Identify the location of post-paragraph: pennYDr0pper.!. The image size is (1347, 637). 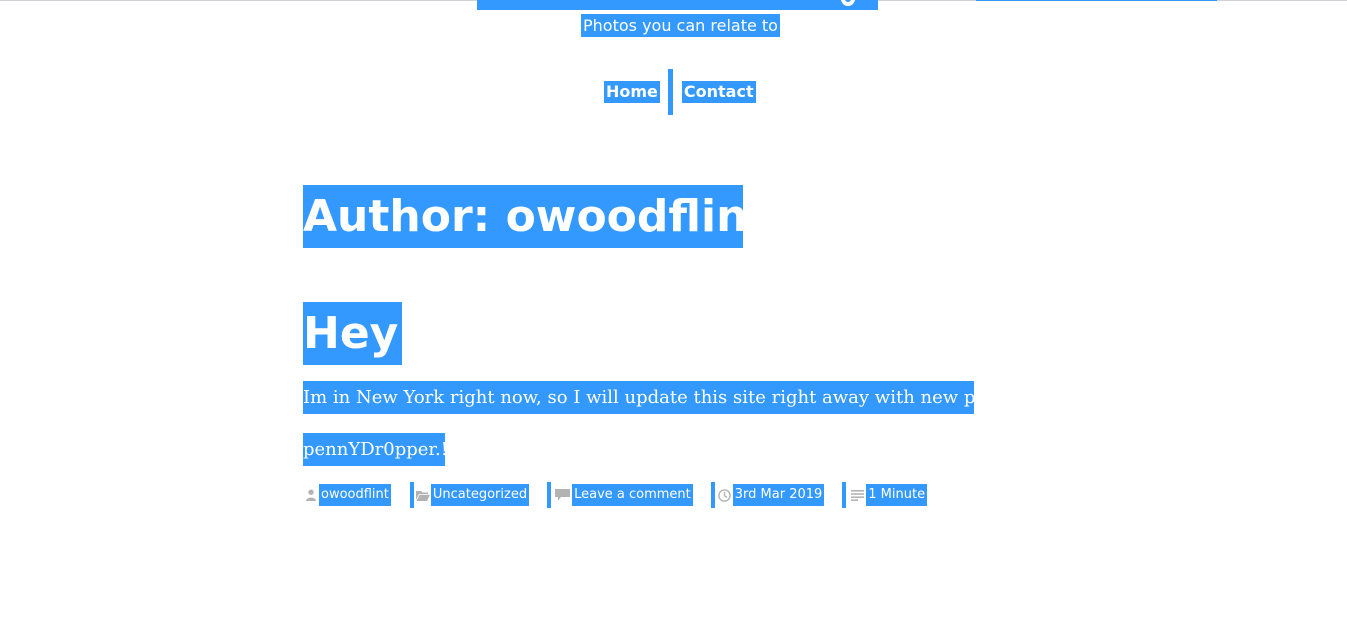
(374, 449).